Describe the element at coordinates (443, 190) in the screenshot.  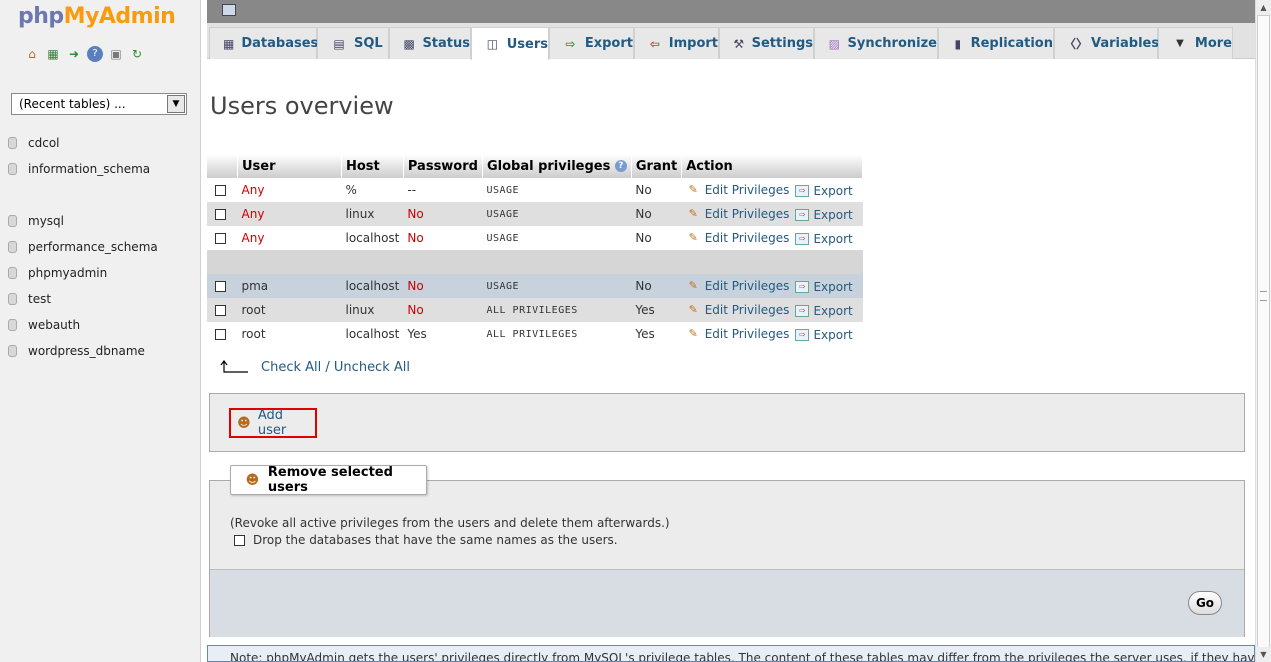
I see `password-cell: --` at that location.